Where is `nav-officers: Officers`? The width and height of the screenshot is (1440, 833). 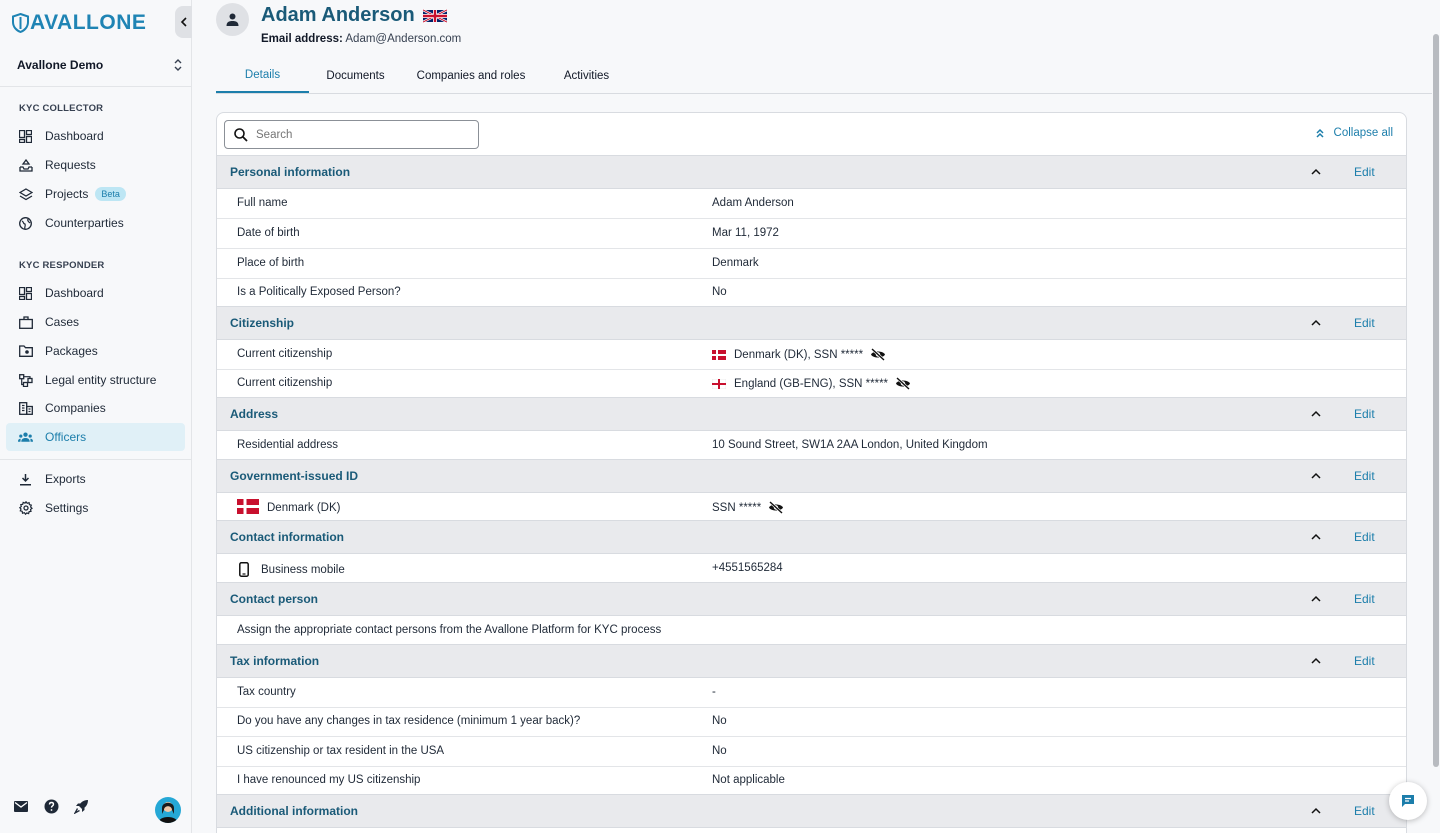 nav-officers: Officers is located at coordinates (95, 437).